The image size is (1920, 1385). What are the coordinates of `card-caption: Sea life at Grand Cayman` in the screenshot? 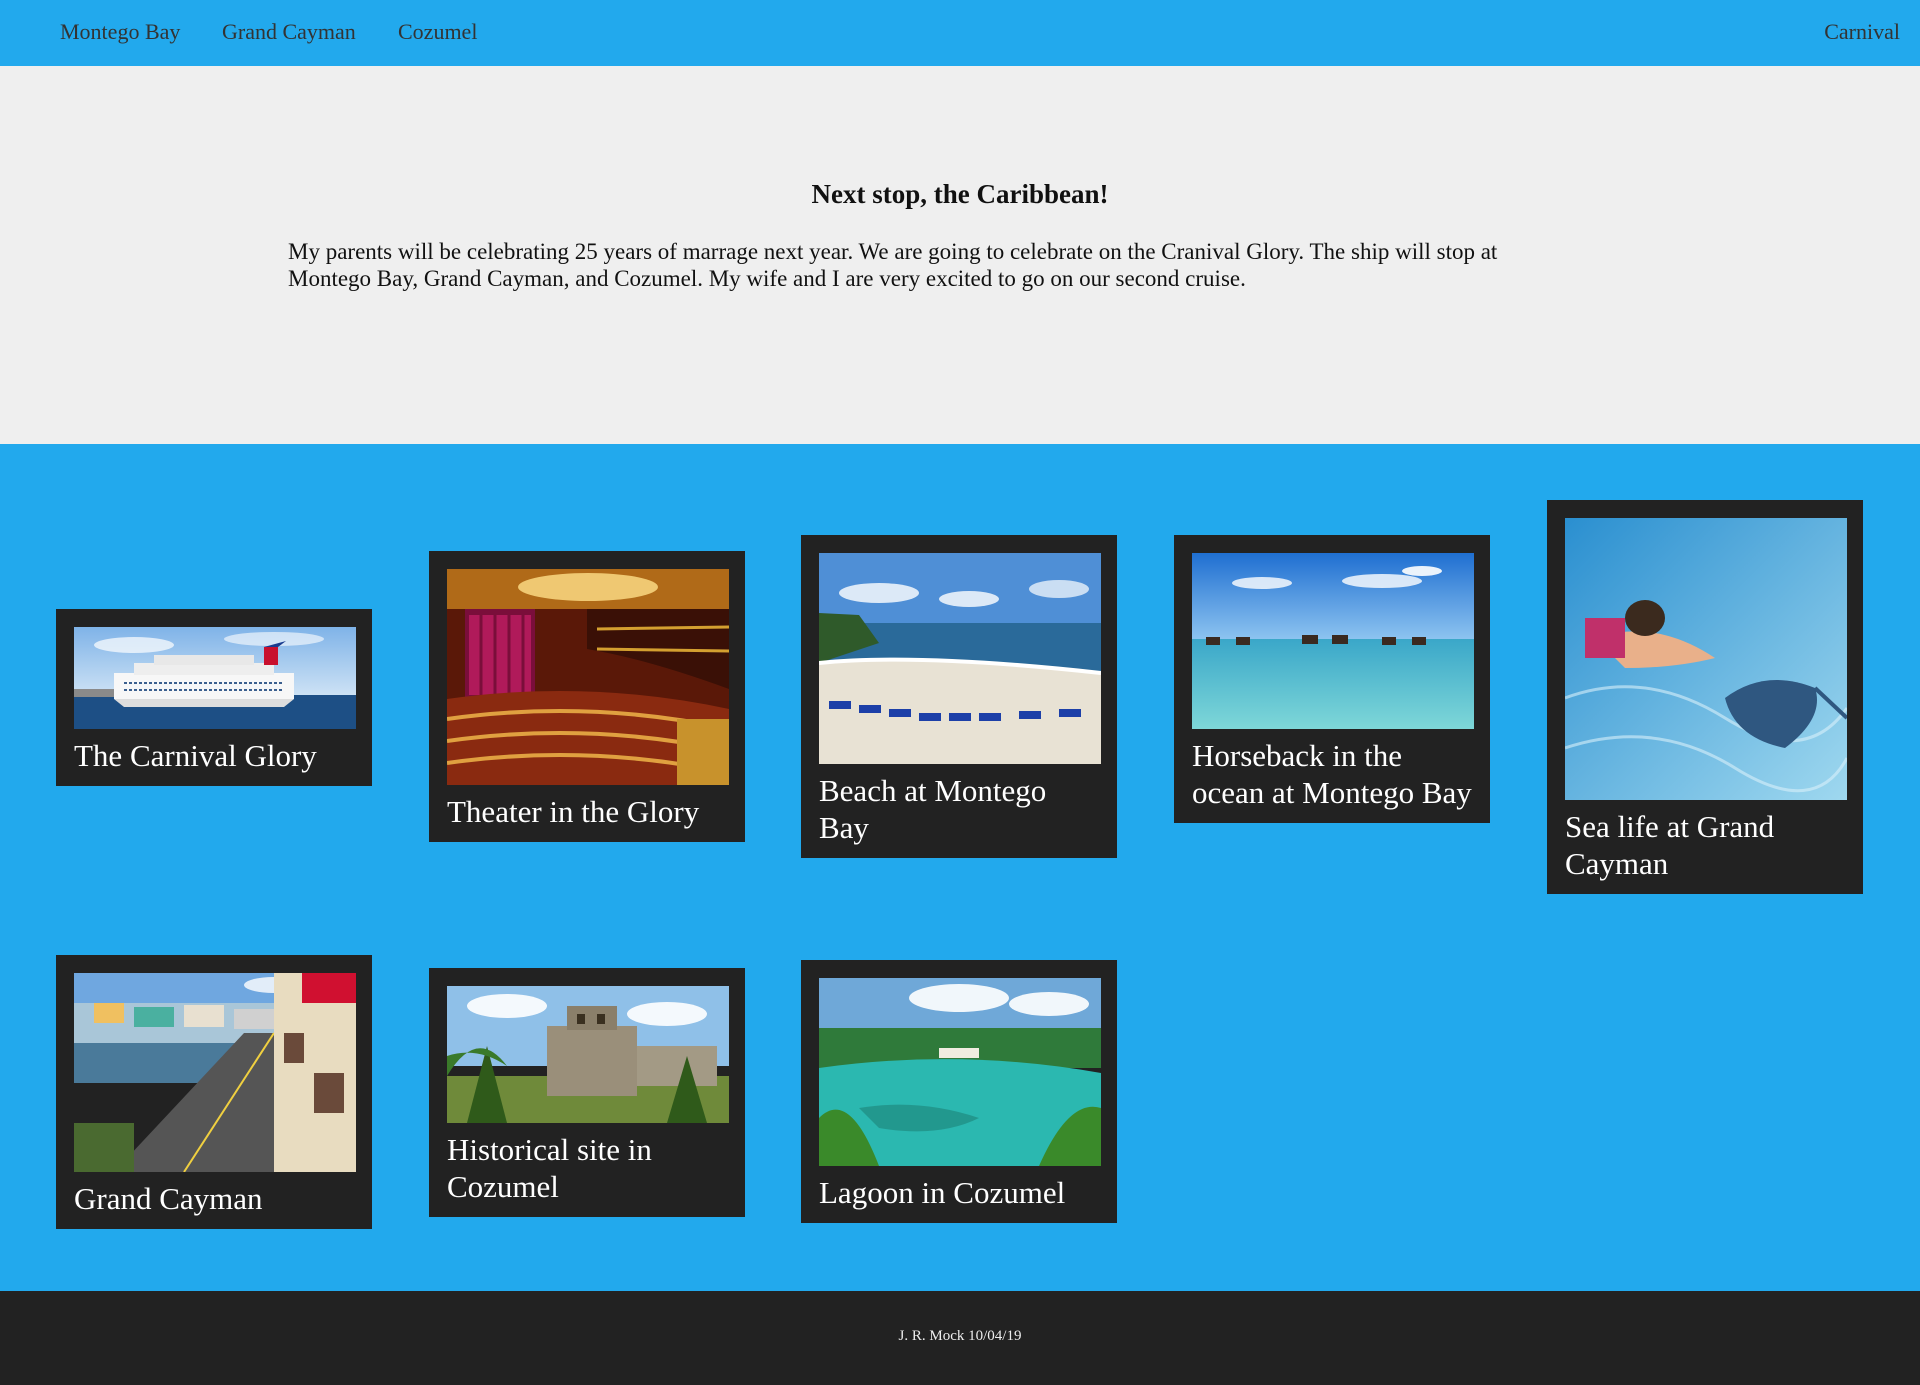 It's located at (1670, 845).